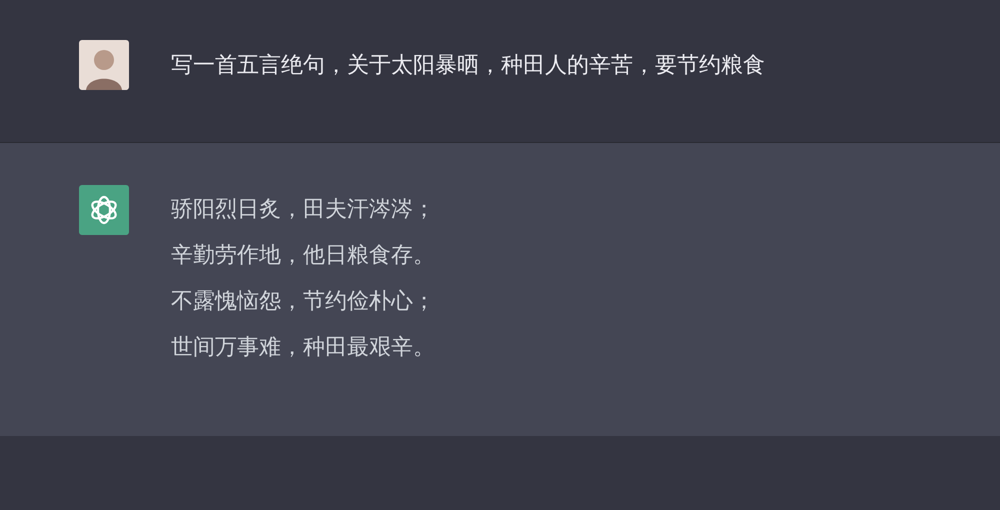 Image resolution: width=1000 pixels, height=510 pixels. Describe the element at coordinates (104, 210) in the screenshot. I see `assistant-logo-icon` at that location.